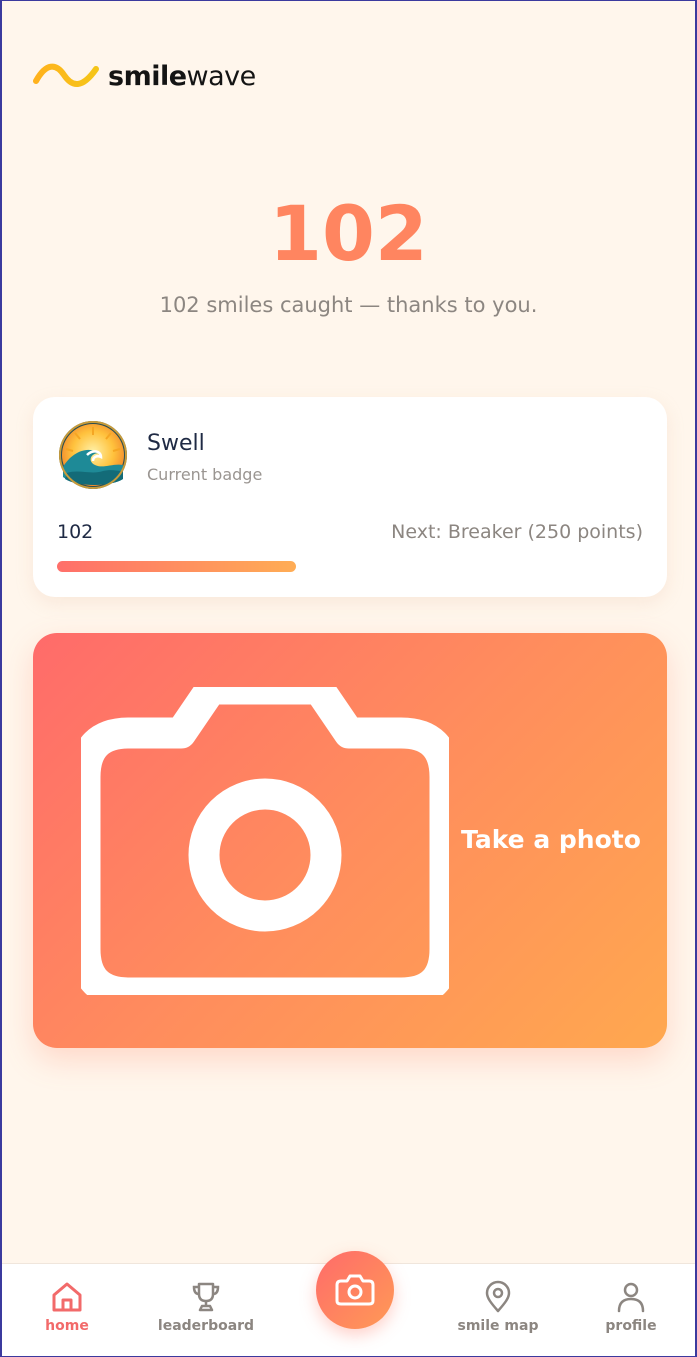 Image resolution: width=697 pixels, height=1357 pixels. I want to click on smile-count-subtitle: 102 smiles caught — thanks to you., so click(348, 305).